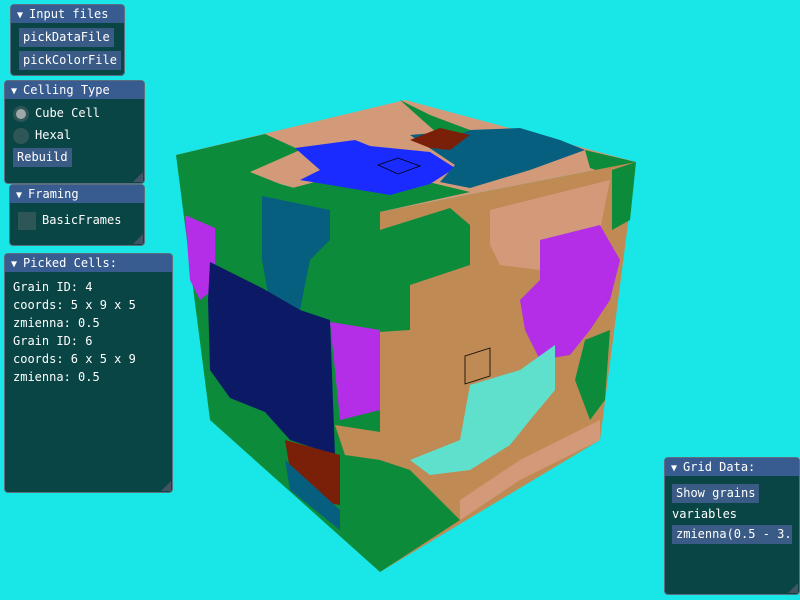 This screenshot has width=800, height=600. I want to click on framing-titlebar: ▼ Framing, so click(77, 194).